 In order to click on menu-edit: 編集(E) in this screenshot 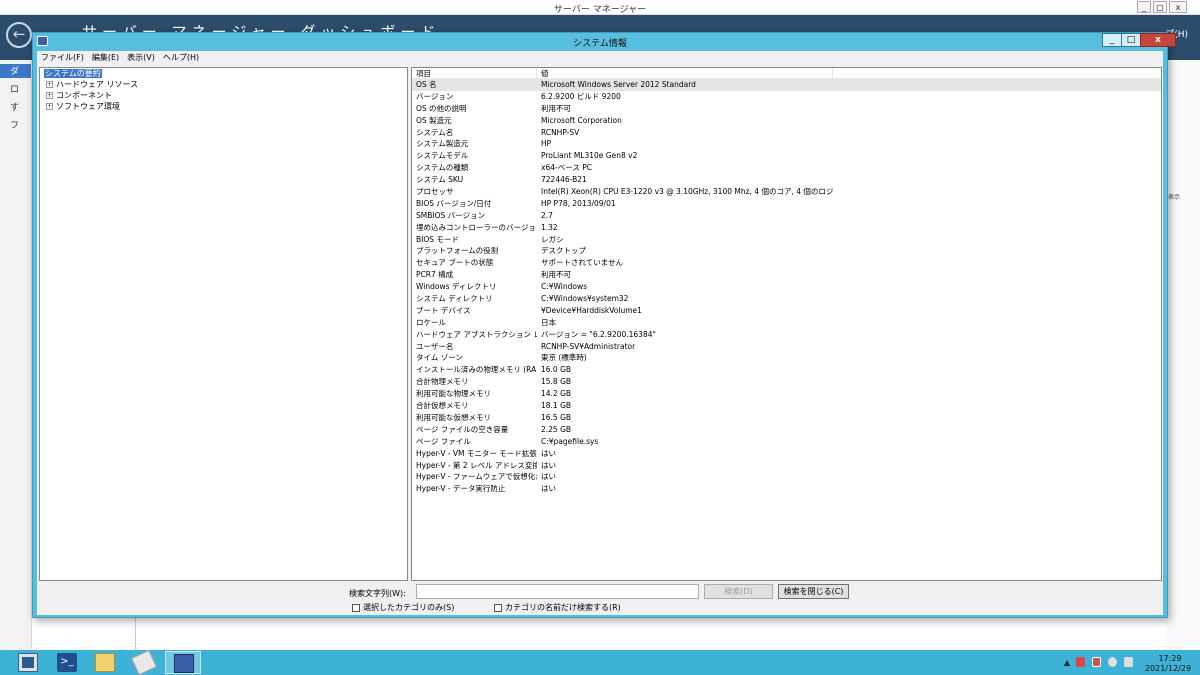, I will do `click(105, 57)`.